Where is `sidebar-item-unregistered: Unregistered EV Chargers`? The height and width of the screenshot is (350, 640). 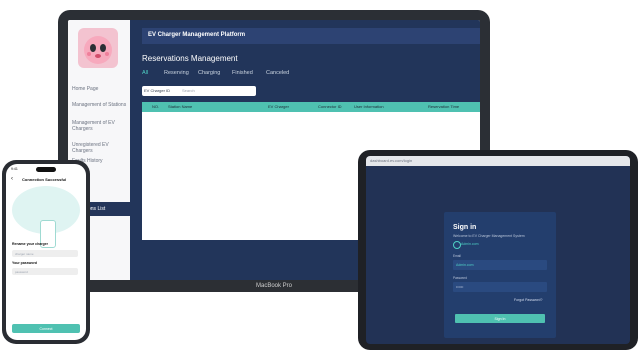
sidebar-item-unregistered: Unregistered EV Chargers is located at coordinates (100, 148).